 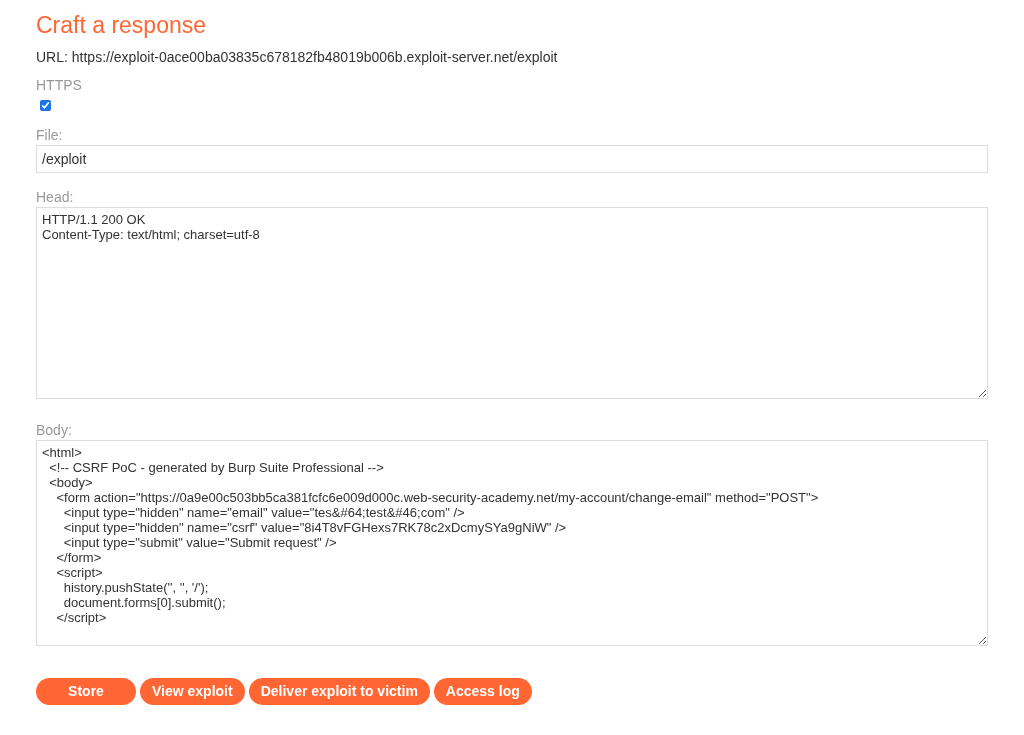 What do you see at coordinates (54, 430) in the screenshot?
I see `body-label: Body:` at bounding box center [54, 430].